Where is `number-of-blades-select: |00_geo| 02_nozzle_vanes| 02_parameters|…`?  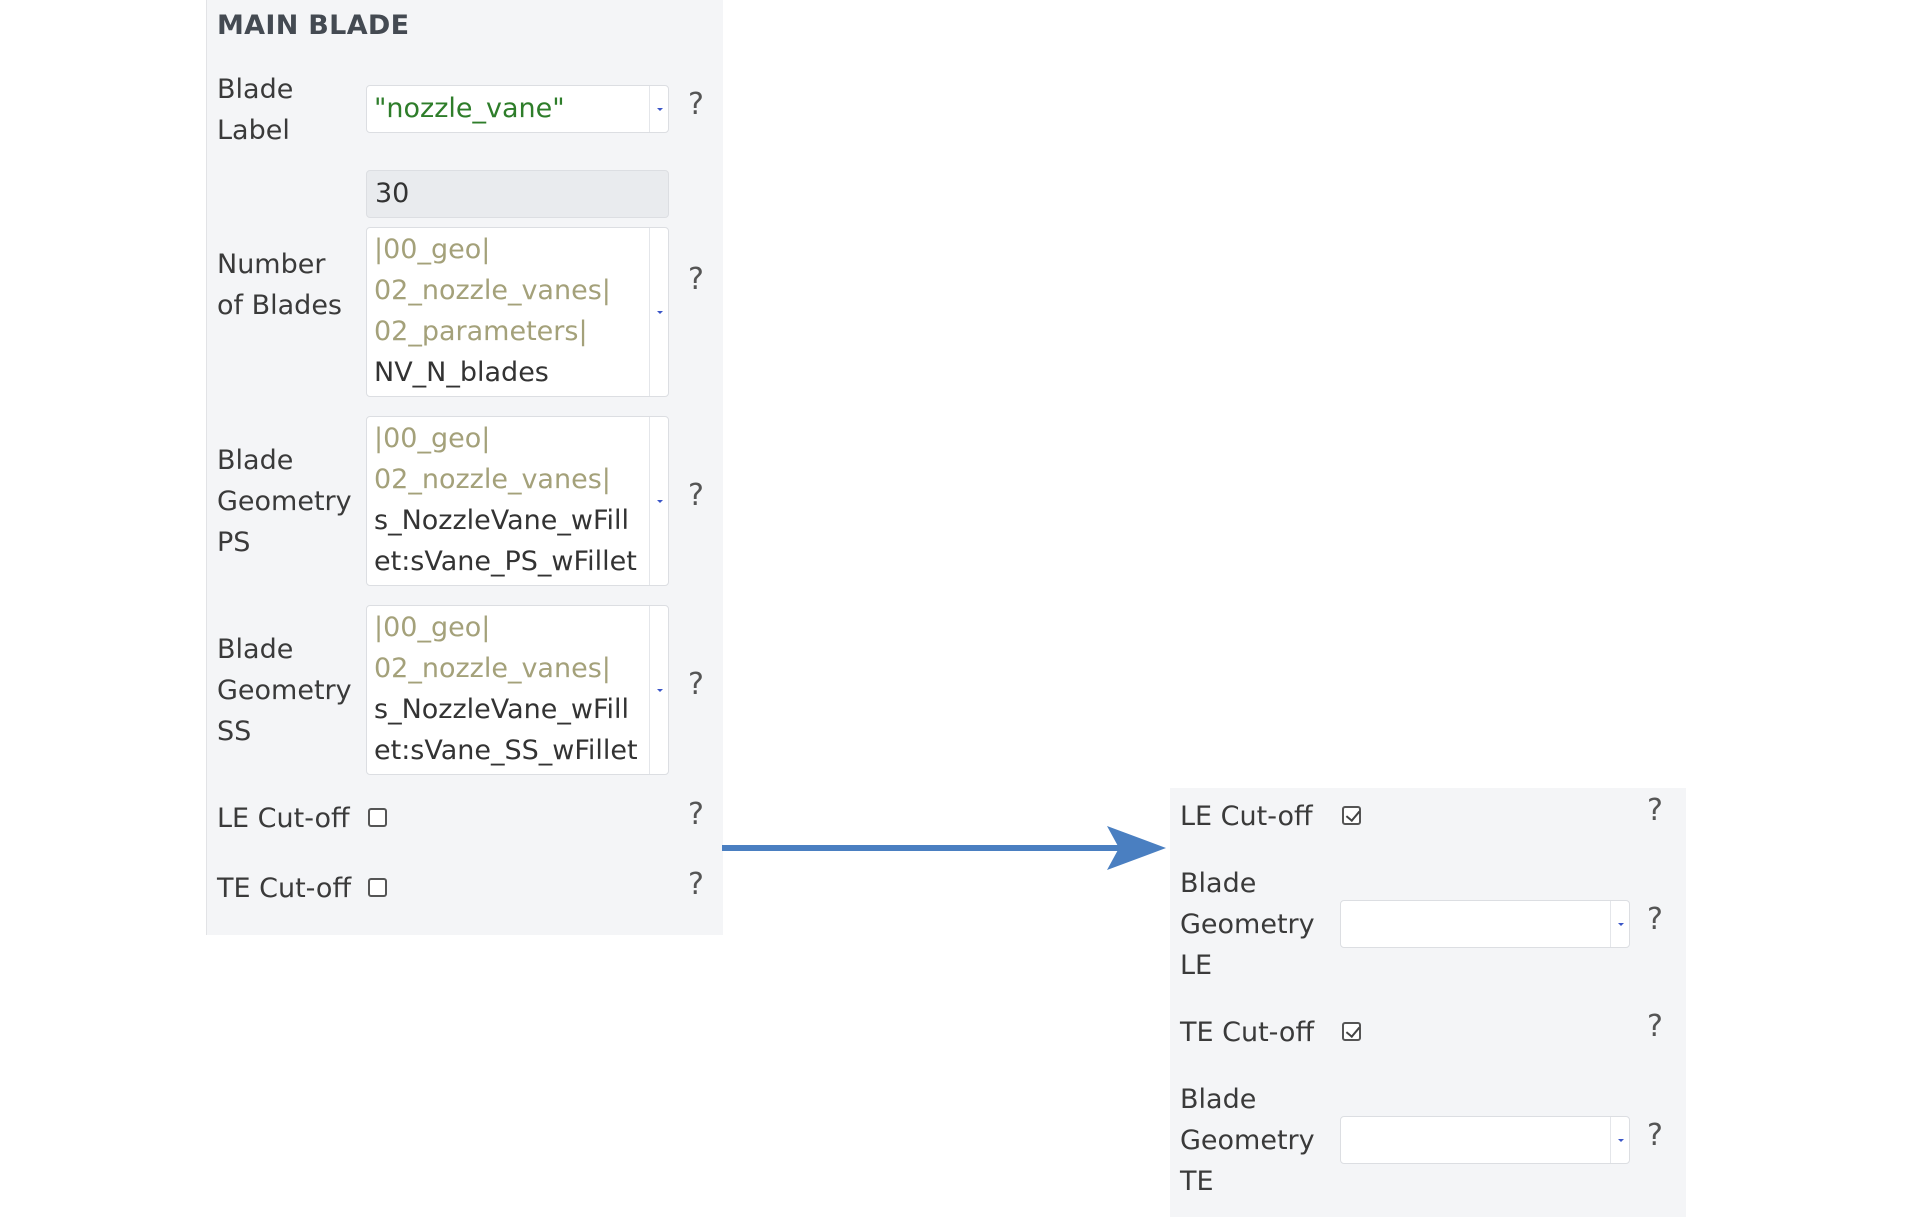
number-of-blades-select: |00_geo| 02_nozzle_vanes| 02_parameters|… is located at coordinates (517, 312).